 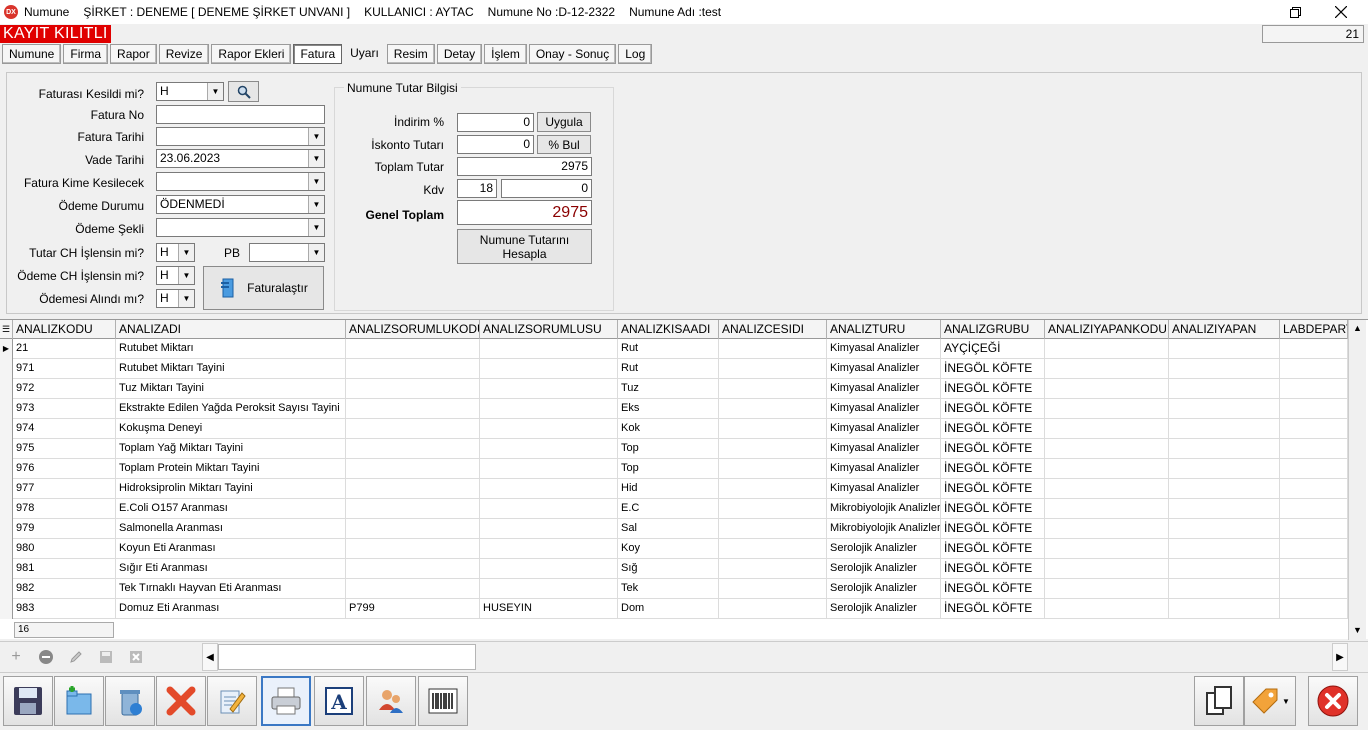 I want to click on scroll-right-icon: ▶, so click(x=1340, y=657).